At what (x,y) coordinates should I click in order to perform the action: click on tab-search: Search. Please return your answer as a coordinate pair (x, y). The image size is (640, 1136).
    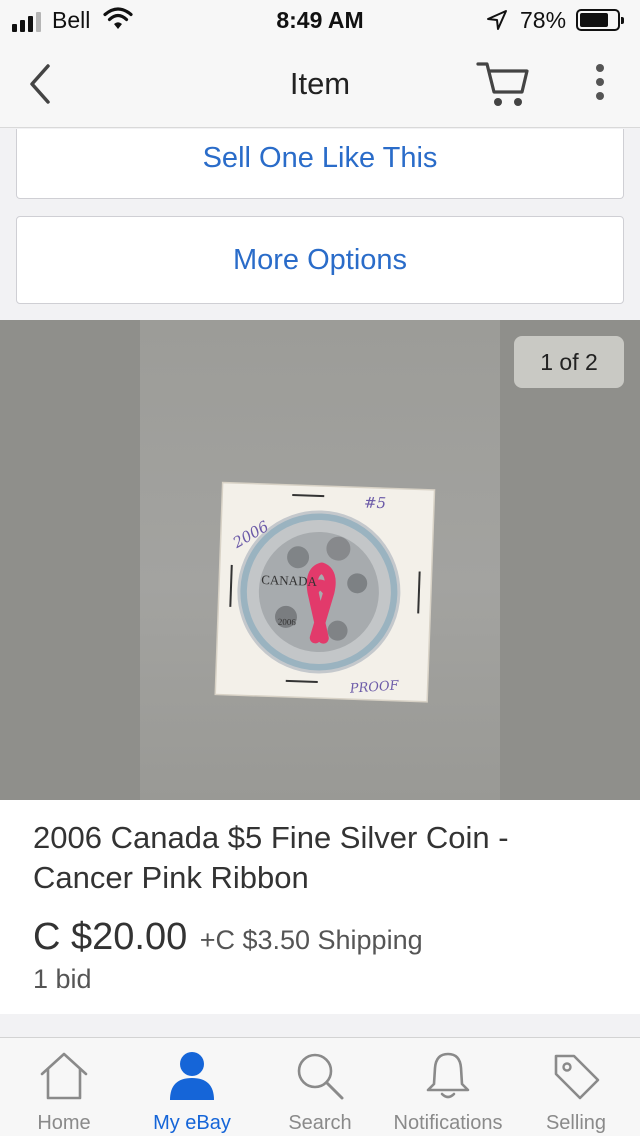
    Looking at the image, I should click on (320, 1087).